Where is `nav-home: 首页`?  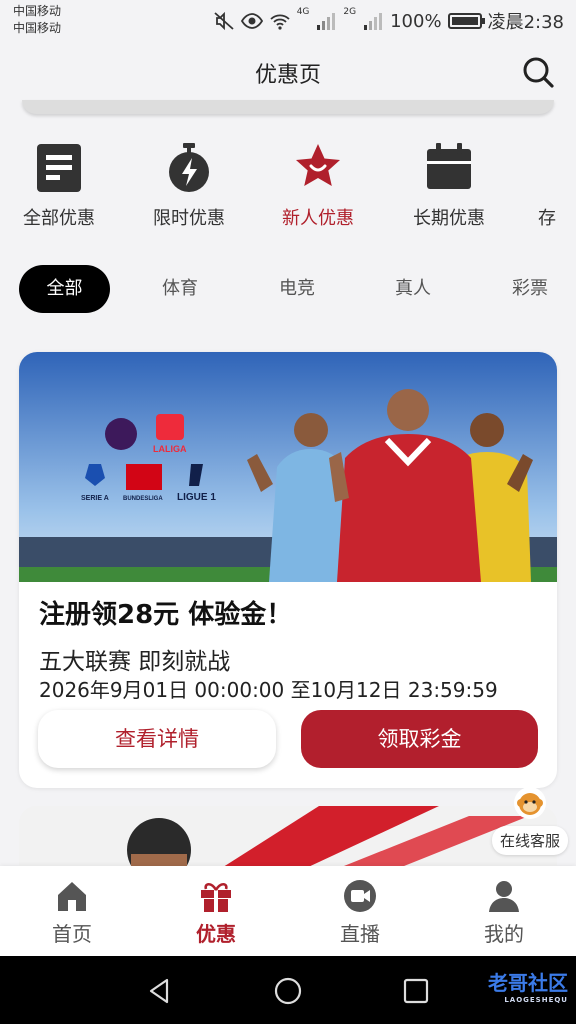 nav-home: 首页 is located at coordinates (72, 912).